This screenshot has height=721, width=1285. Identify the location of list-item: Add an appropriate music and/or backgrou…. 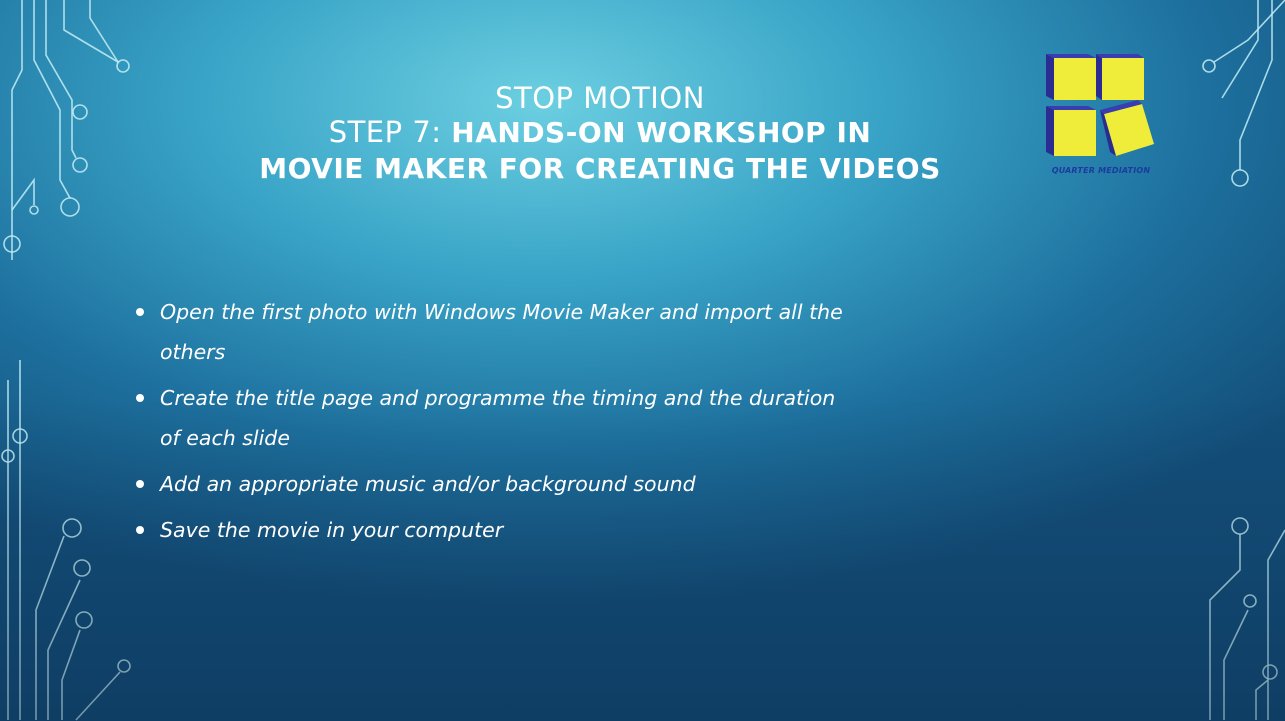
(492, 484).